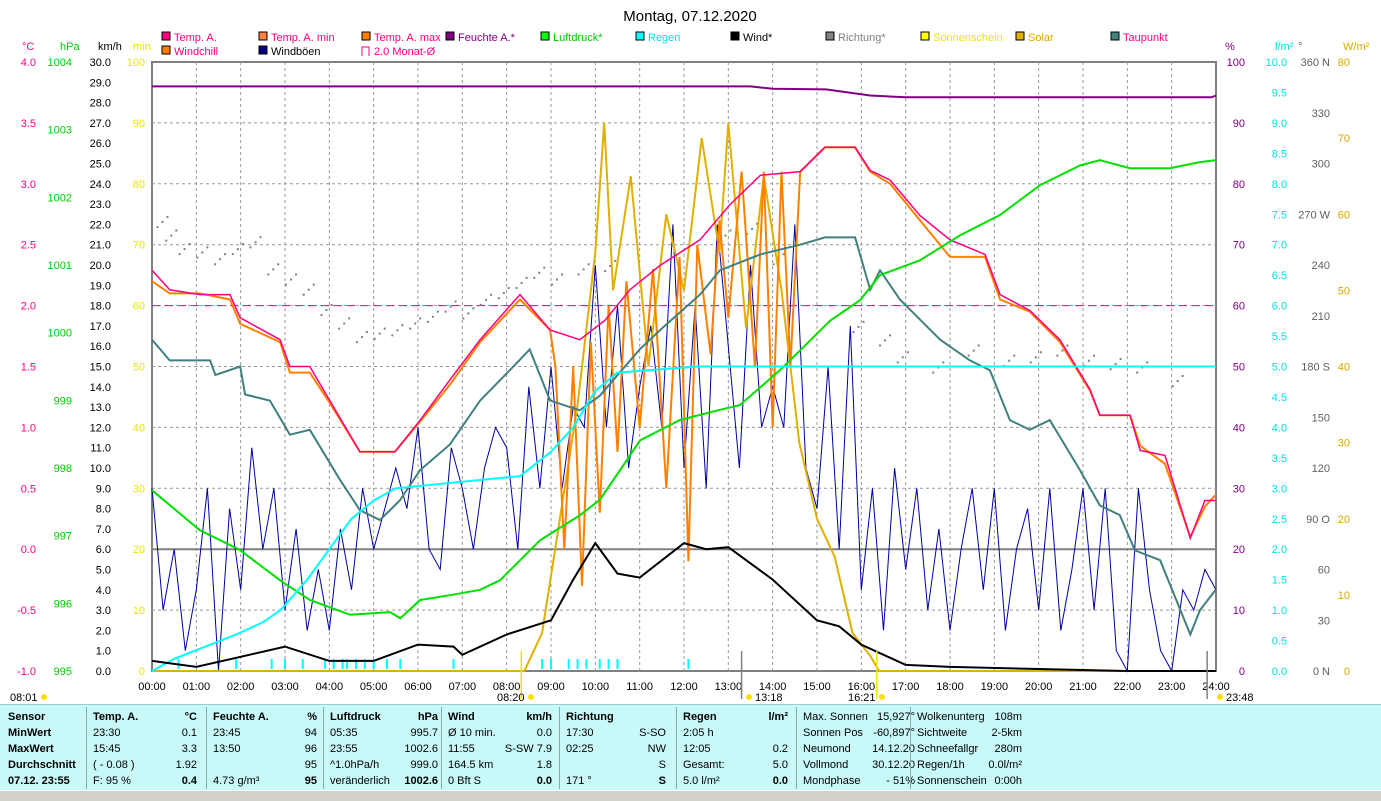 Image resolution: width=1381 pixels, height=801 pixels. Describe the element at coordinates (1279, 337) in the screenshot. I see `axis-tick-rain: 5.5` at that location.